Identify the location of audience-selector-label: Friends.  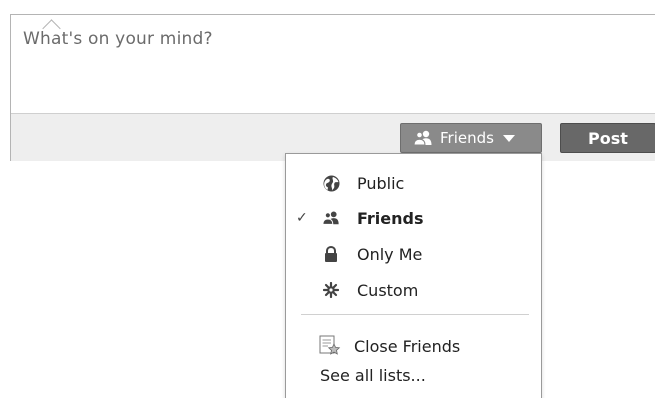
(467, 138).